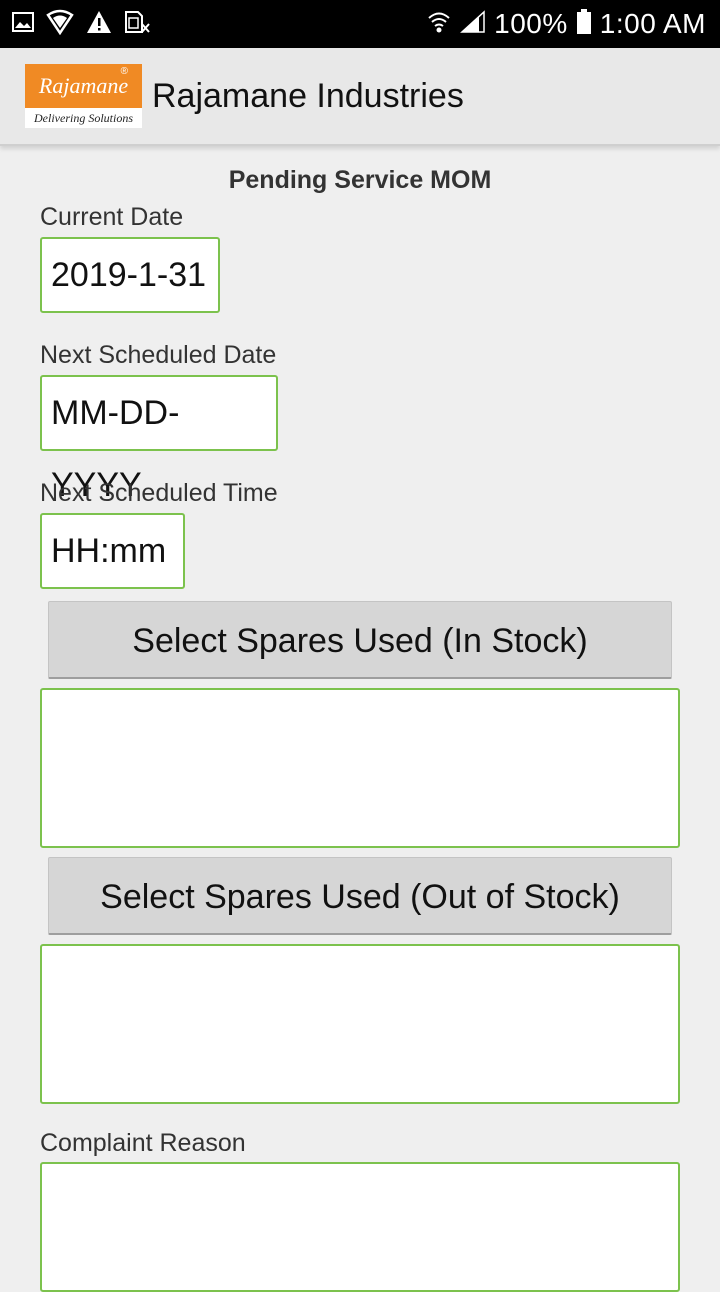 The width and height of the screenshot is (720, 1292). I want to click on select-spares-in-stock-button: Select Spares Used (In Stock), so click(360, 640).